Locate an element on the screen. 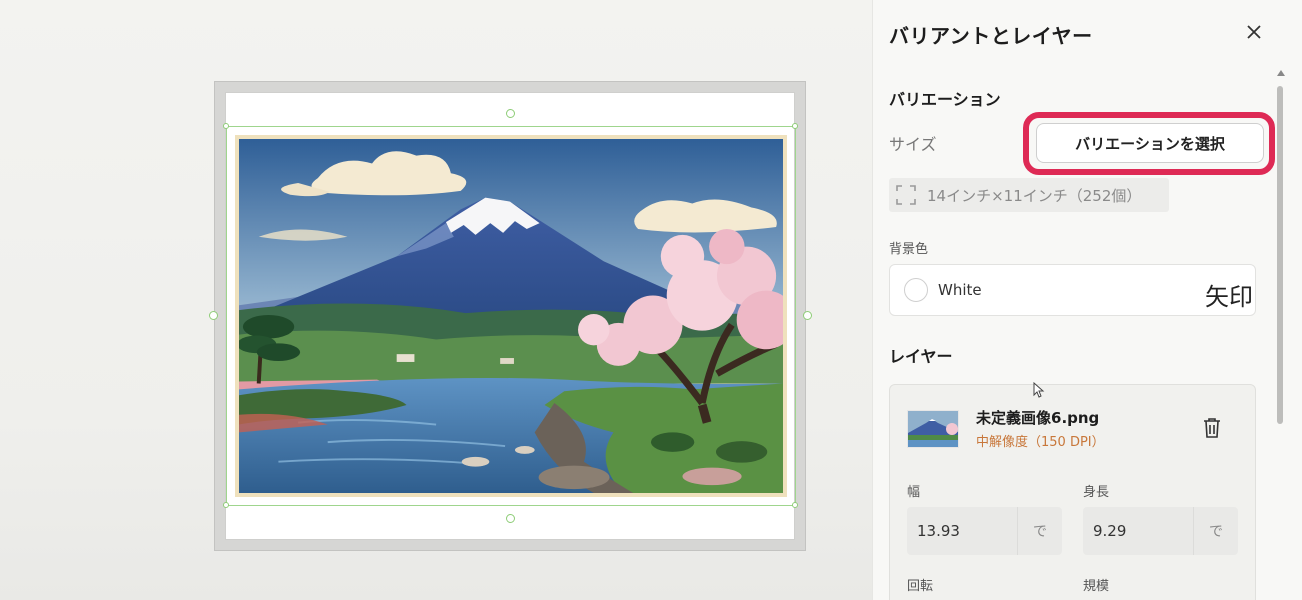  select-variation-button: バリエーションを選択 is located at coordinates (1150, 143).